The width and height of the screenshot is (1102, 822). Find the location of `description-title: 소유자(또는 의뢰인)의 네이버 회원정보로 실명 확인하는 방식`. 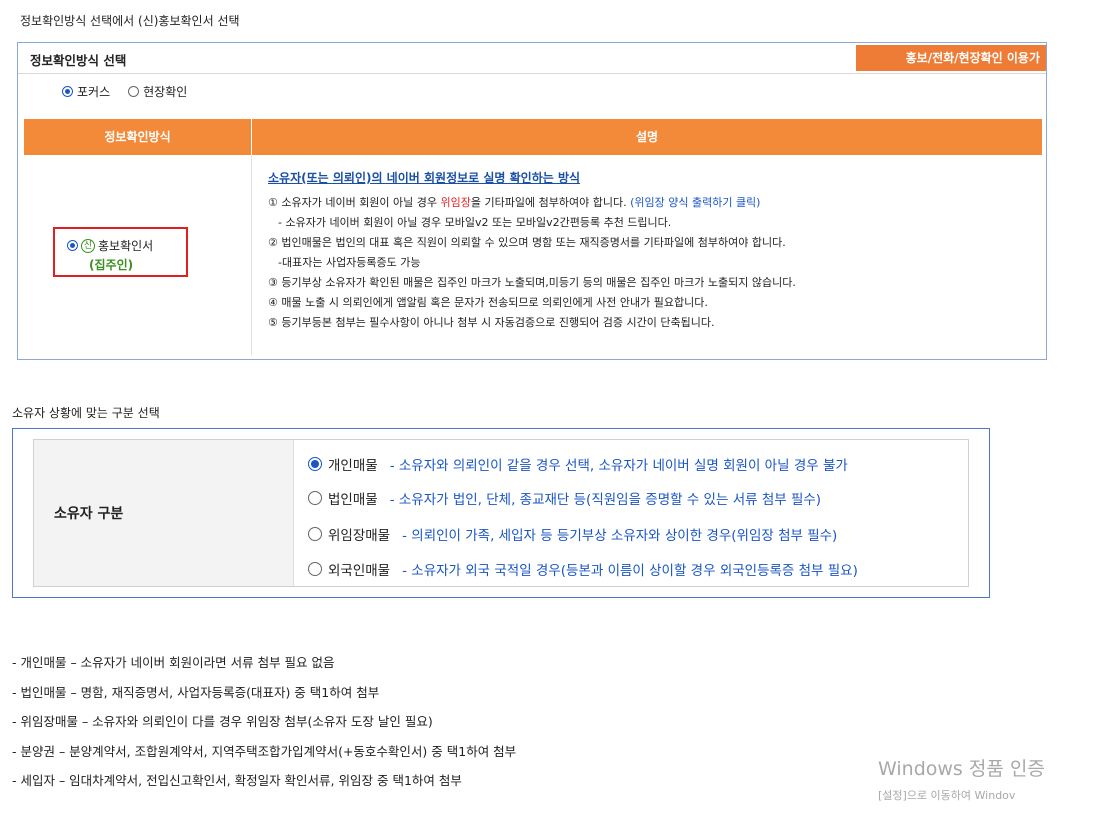

description-title: 소유자(또는 의뢰인)의 네이버 회원정보로 실명 확인하는 방식 is located at coordinates (653, 177).